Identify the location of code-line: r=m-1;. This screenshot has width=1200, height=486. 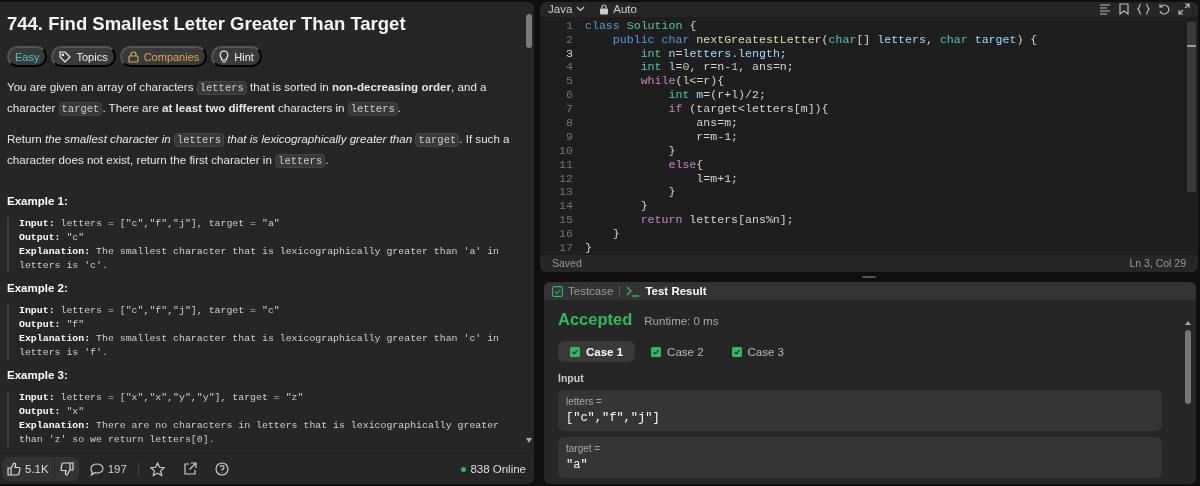
(717, 136).